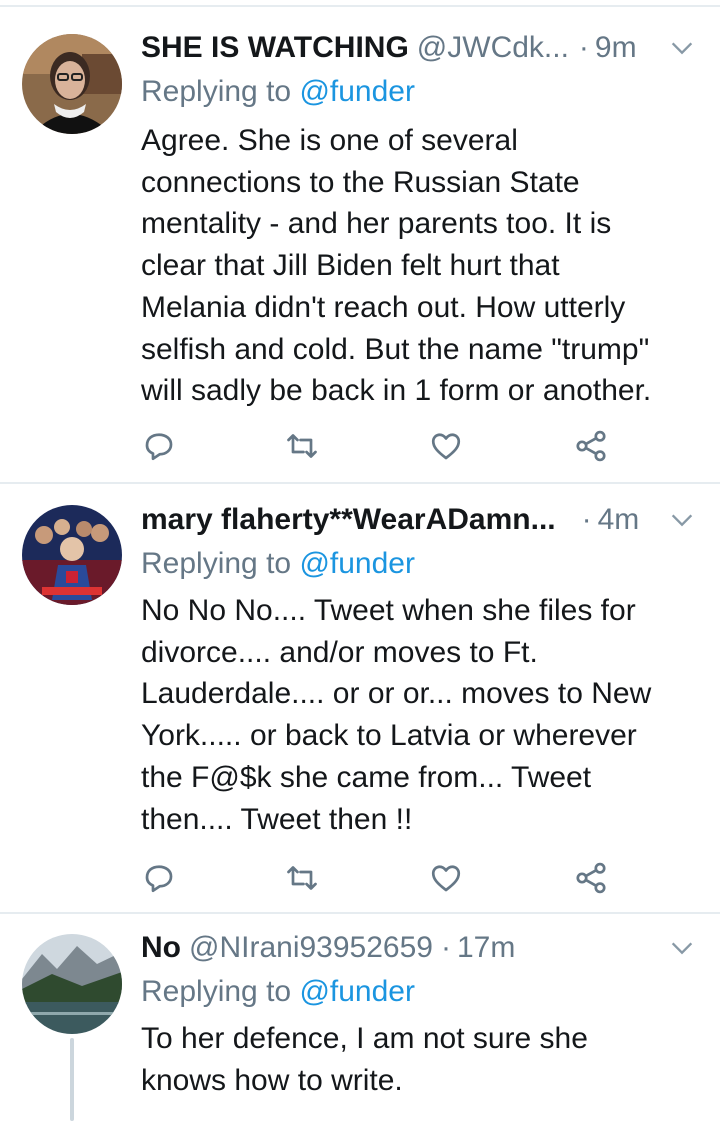 This screenshot has width=720, height=1121. I want to click on tweet-header: SHE IS WATCHING @JWCdk... · 9m, so click(418, 48).